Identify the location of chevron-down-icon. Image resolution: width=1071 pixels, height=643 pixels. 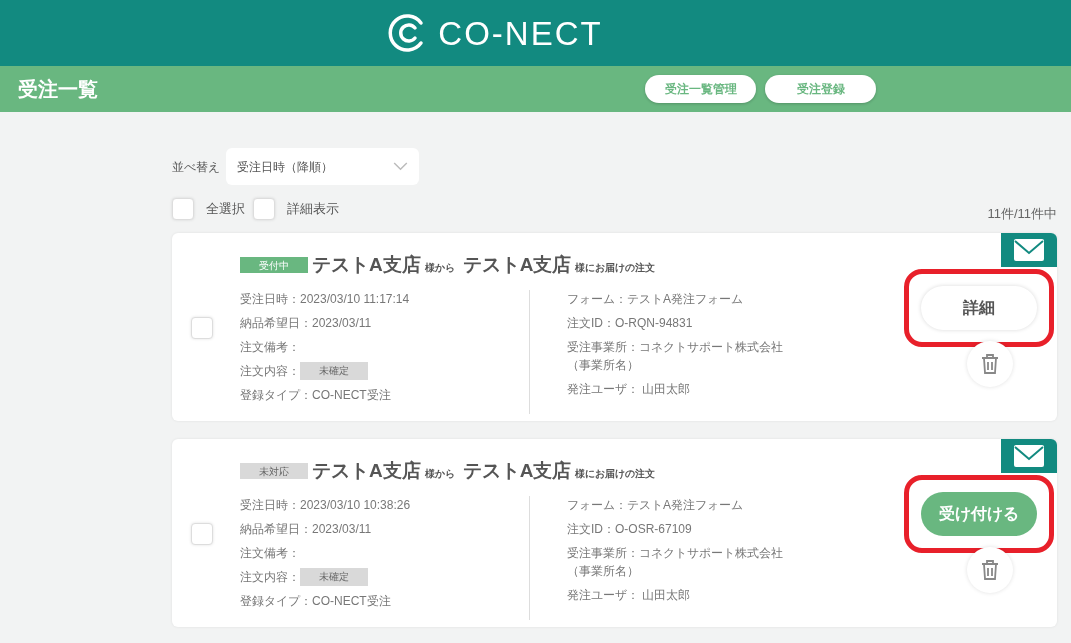
(400, 166).